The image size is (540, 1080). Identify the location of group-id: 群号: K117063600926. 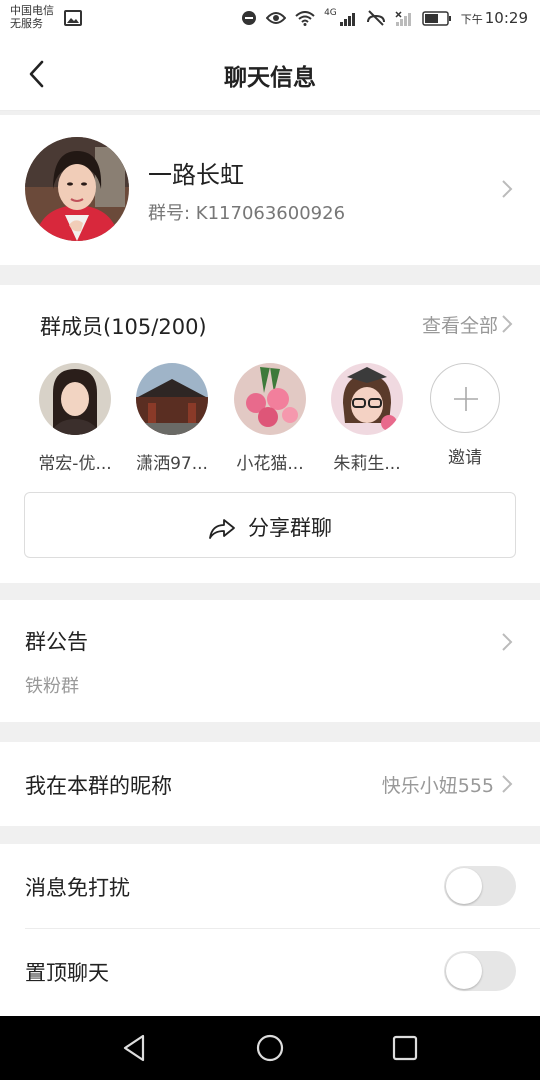
(247, 213).